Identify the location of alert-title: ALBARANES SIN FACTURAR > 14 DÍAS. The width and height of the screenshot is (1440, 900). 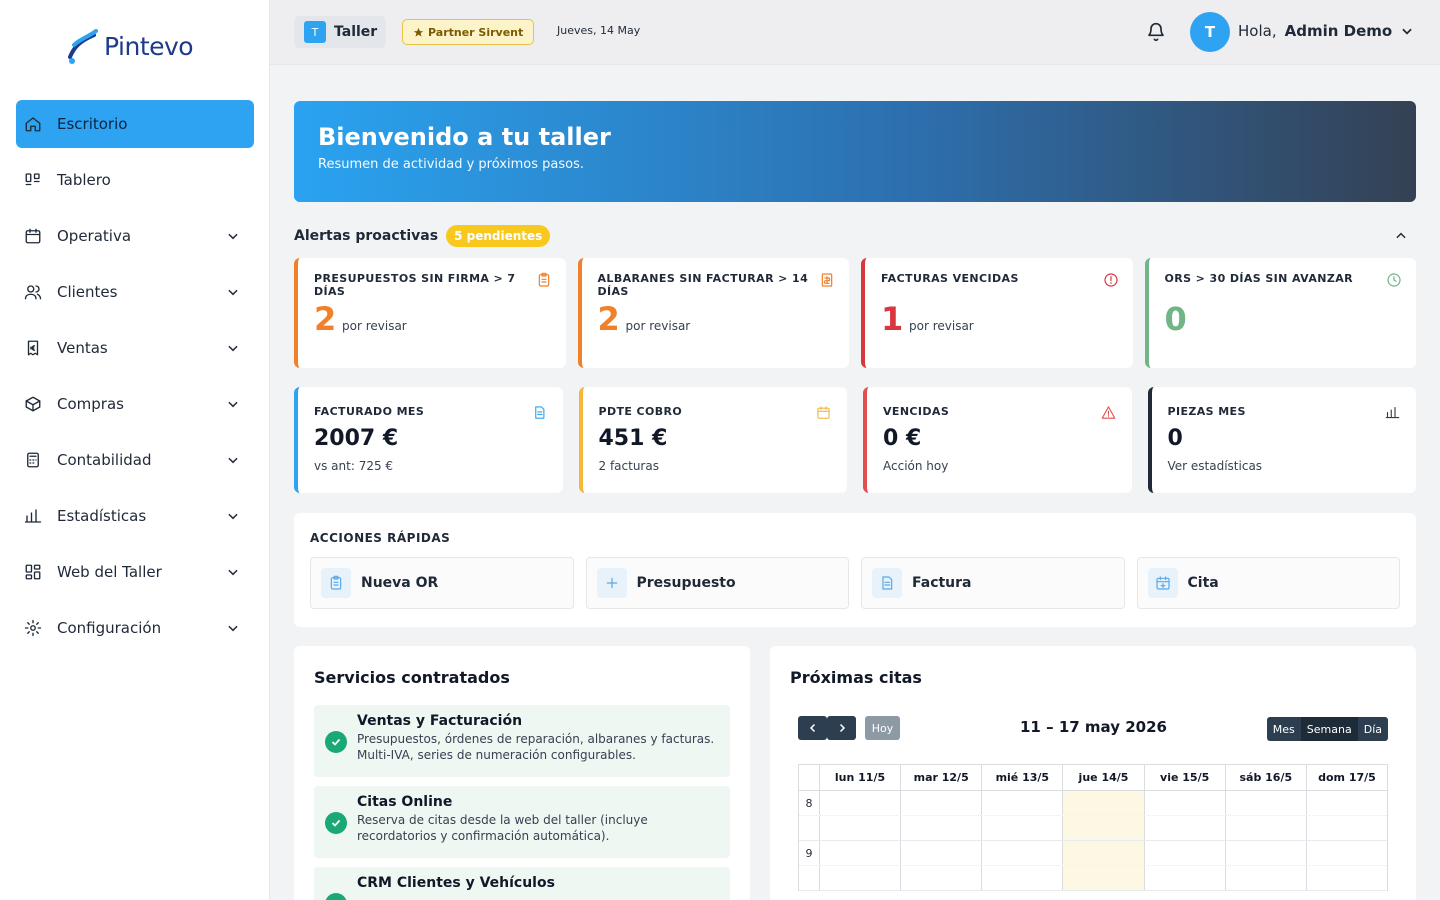
(703, 285).